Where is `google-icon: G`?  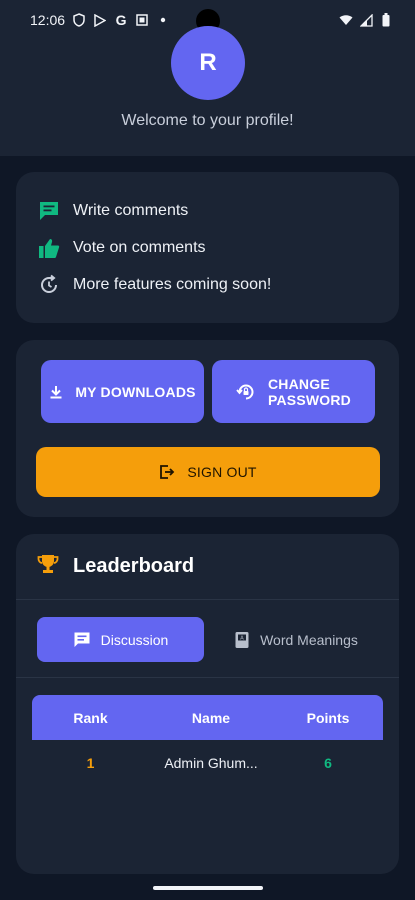
google-icon: G is located at coordinates (121, 20).